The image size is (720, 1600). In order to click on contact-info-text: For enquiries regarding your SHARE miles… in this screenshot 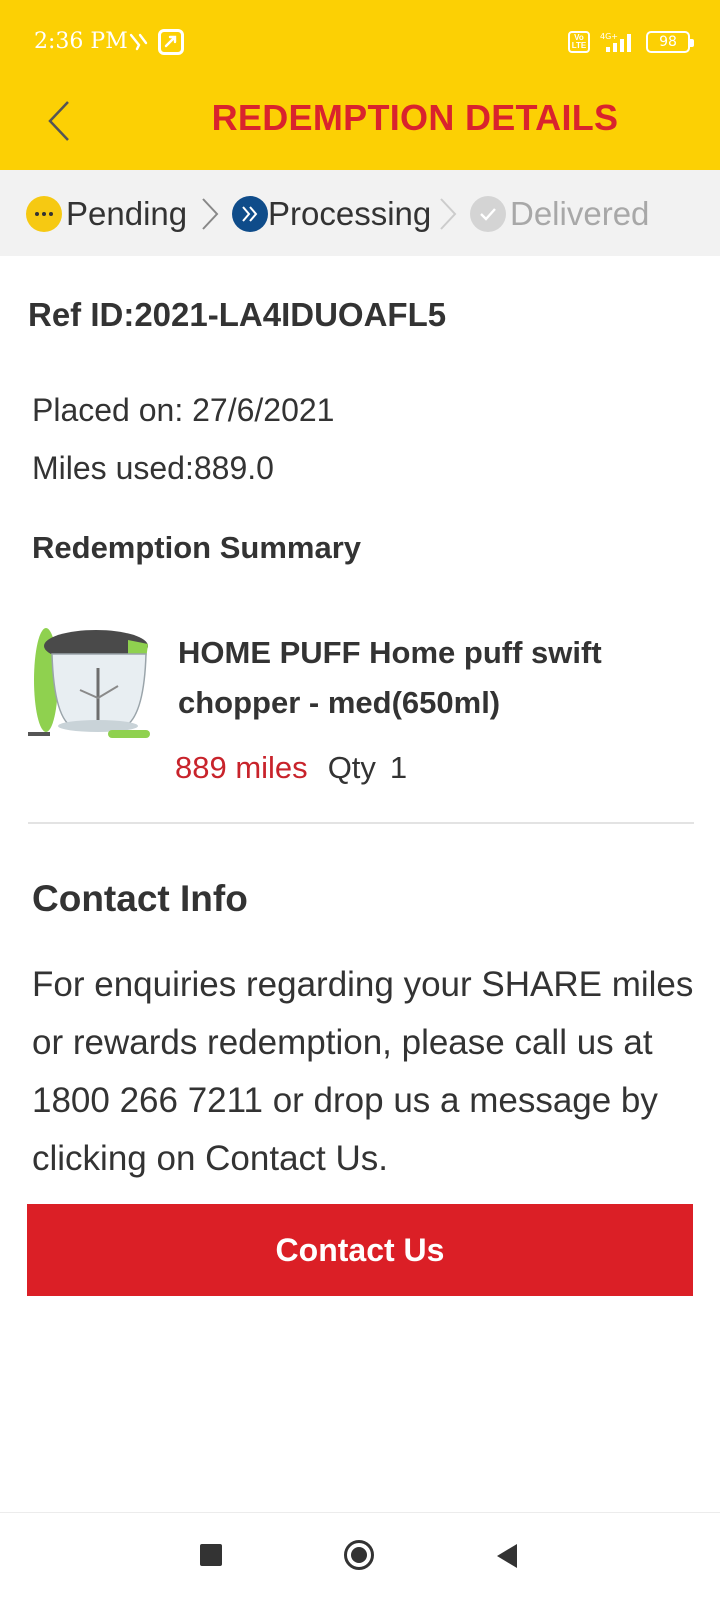, I will do `click(363, 1071)`.